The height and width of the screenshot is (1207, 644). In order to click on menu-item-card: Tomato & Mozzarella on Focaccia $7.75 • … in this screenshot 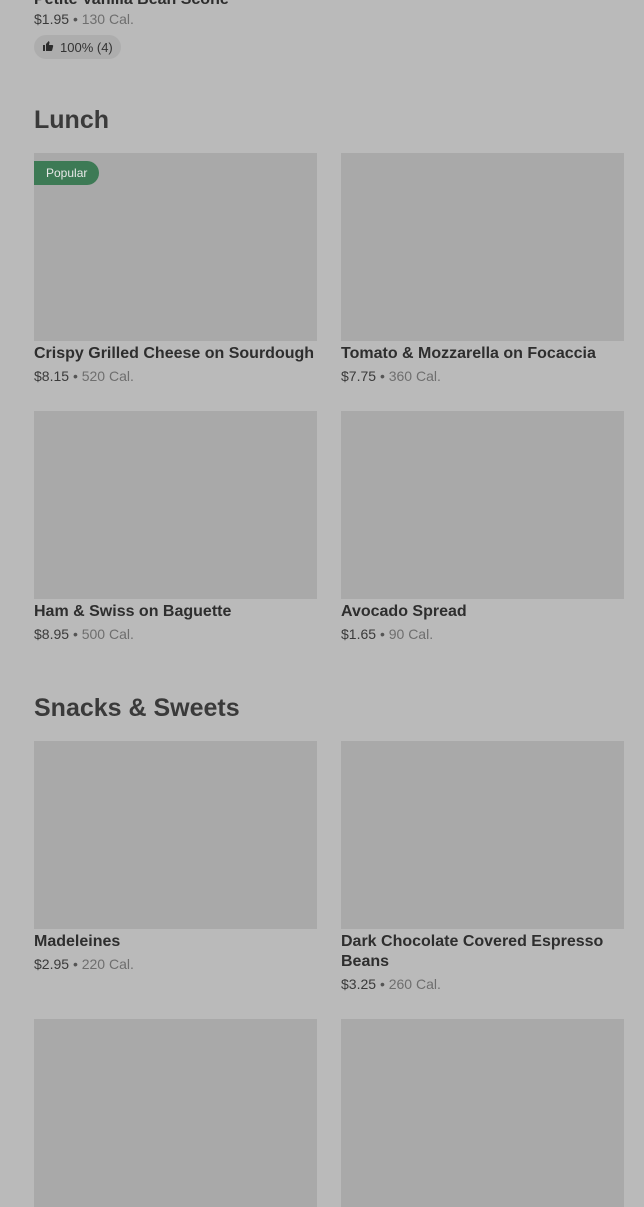, I will do `click(482, 269)`.